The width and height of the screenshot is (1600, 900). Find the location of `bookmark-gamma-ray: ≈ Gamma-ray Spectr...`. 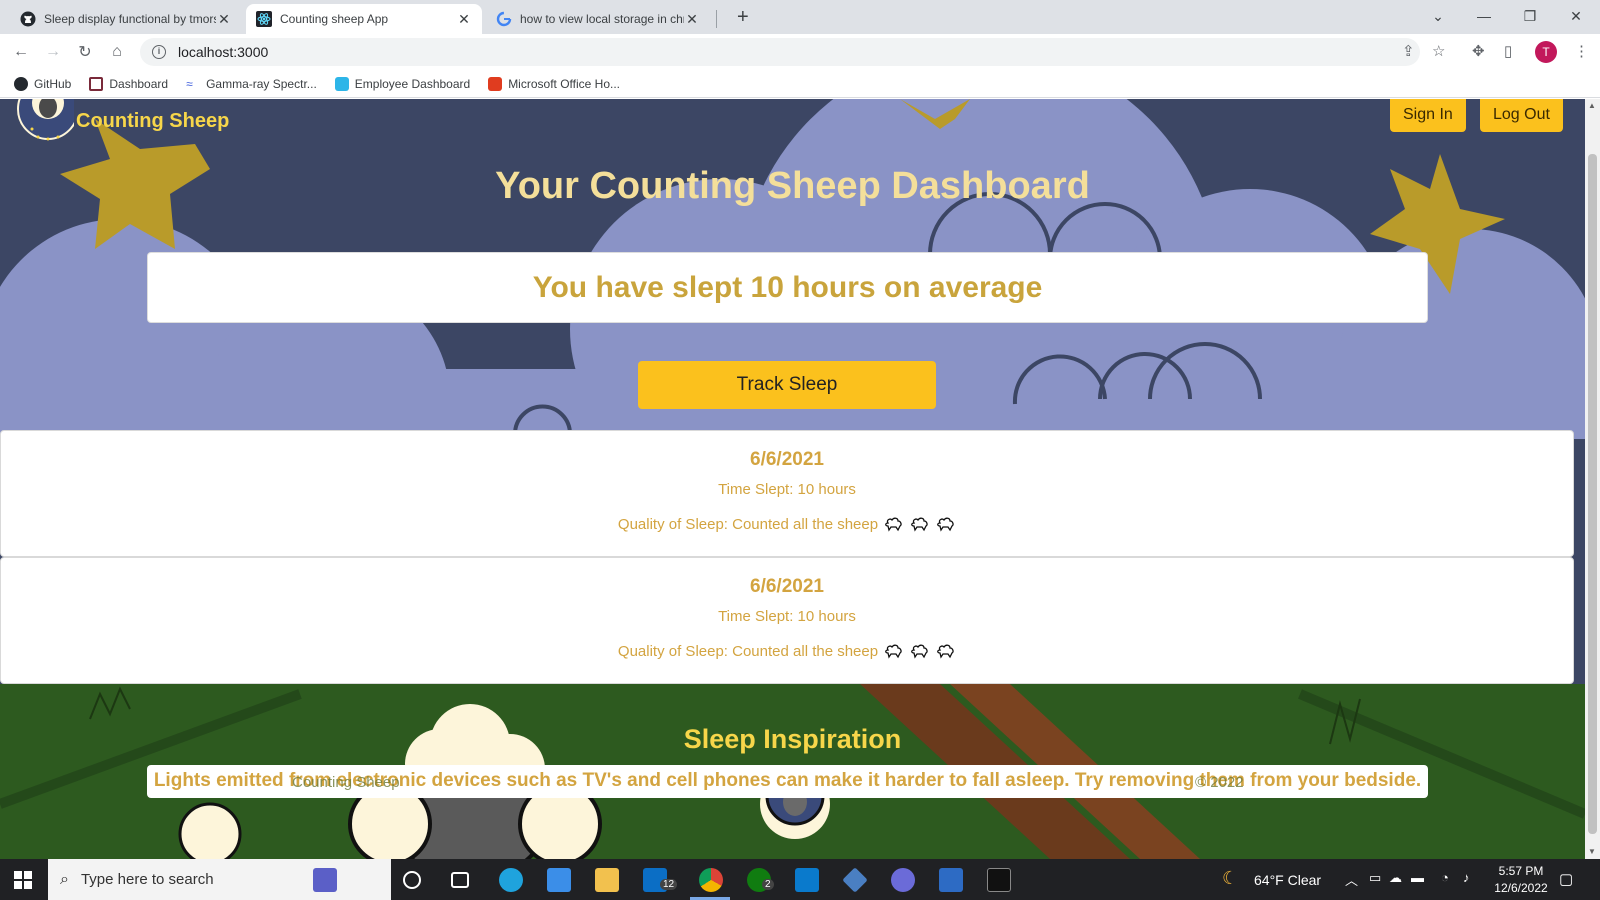

bookmark-gamma-ray: ≈ Gamma-ray Spectr... is located at coordinates (251, 84).